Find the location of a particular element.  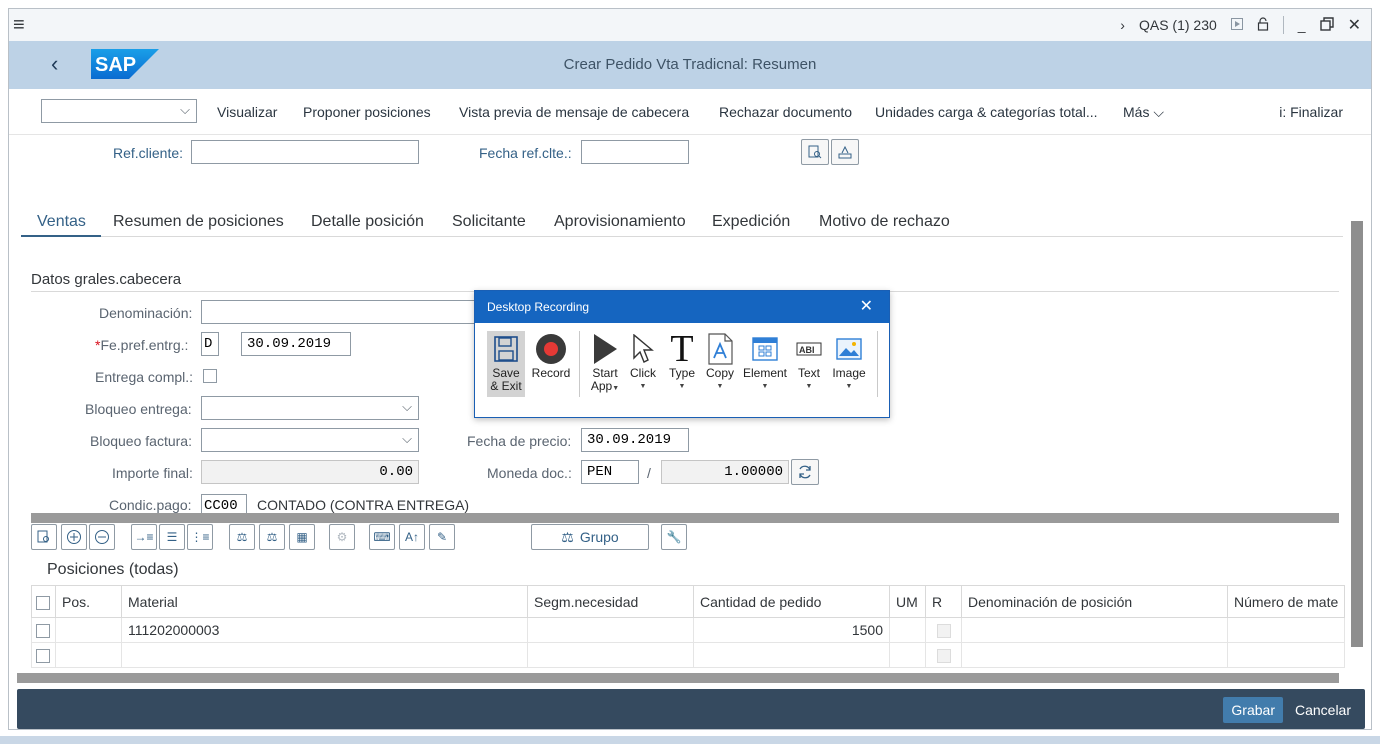

fe-pref-date-input: 30.09.2019 is located at coordinates (296, 344).